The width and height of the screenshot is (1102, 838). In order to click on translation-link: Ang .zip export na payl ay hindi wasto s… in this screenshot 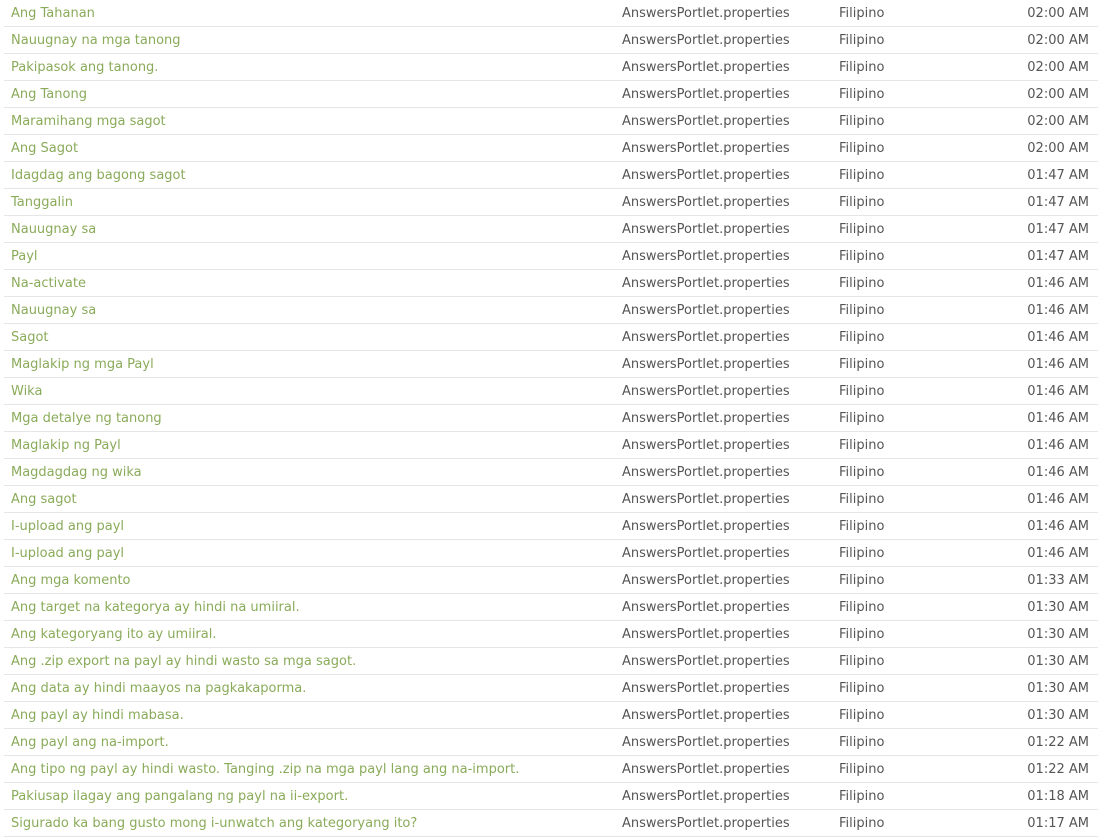, I will do `click(183, 661)`.